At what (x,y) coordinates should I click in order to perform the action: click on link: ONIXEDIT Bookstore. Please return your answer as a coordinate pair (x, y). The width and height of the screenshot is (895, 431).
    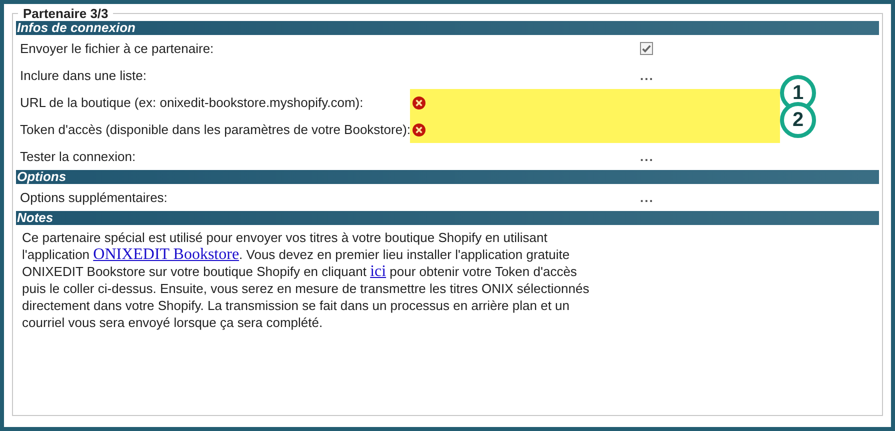
    Looking at the image, I should click on (166, 254).